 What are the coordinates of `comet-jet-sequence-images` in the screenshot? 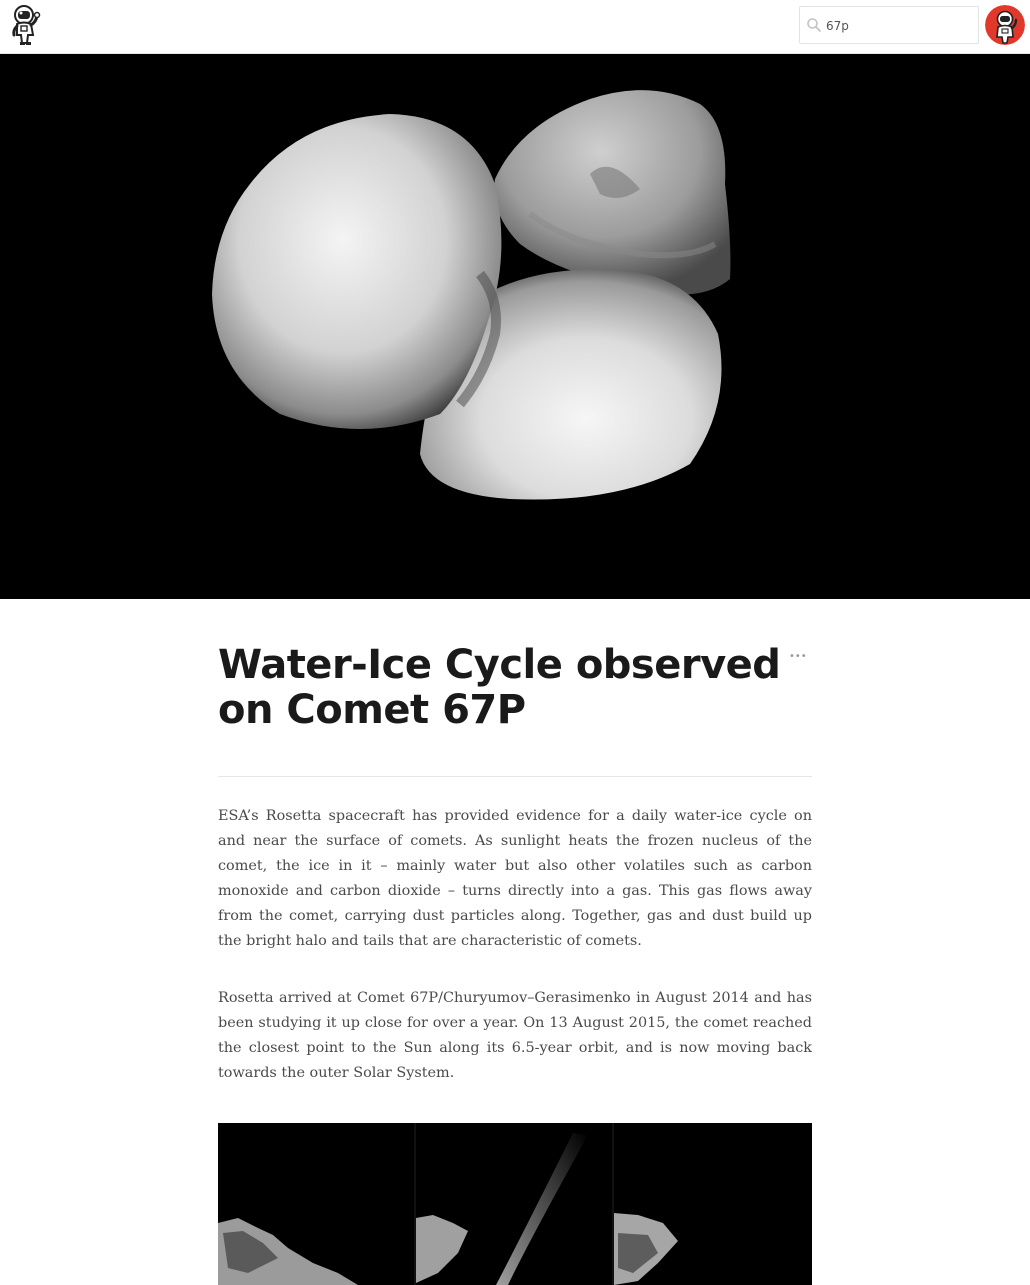 It's located at (515, 1204).